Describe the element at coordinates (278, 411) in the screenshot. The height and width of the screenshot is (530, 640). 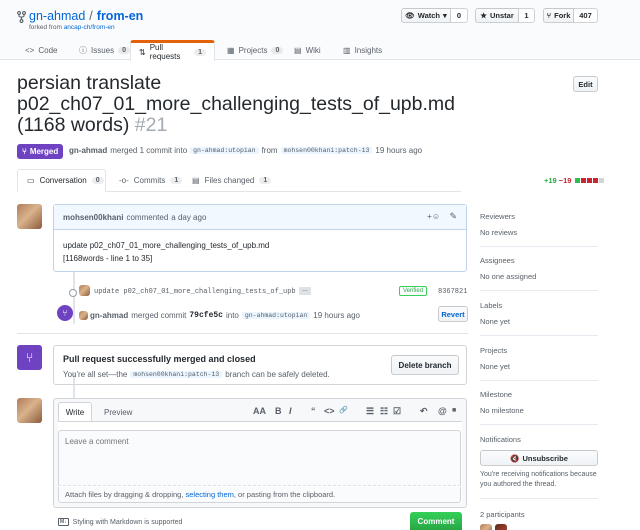
I see `bold-icon: B` at that location.